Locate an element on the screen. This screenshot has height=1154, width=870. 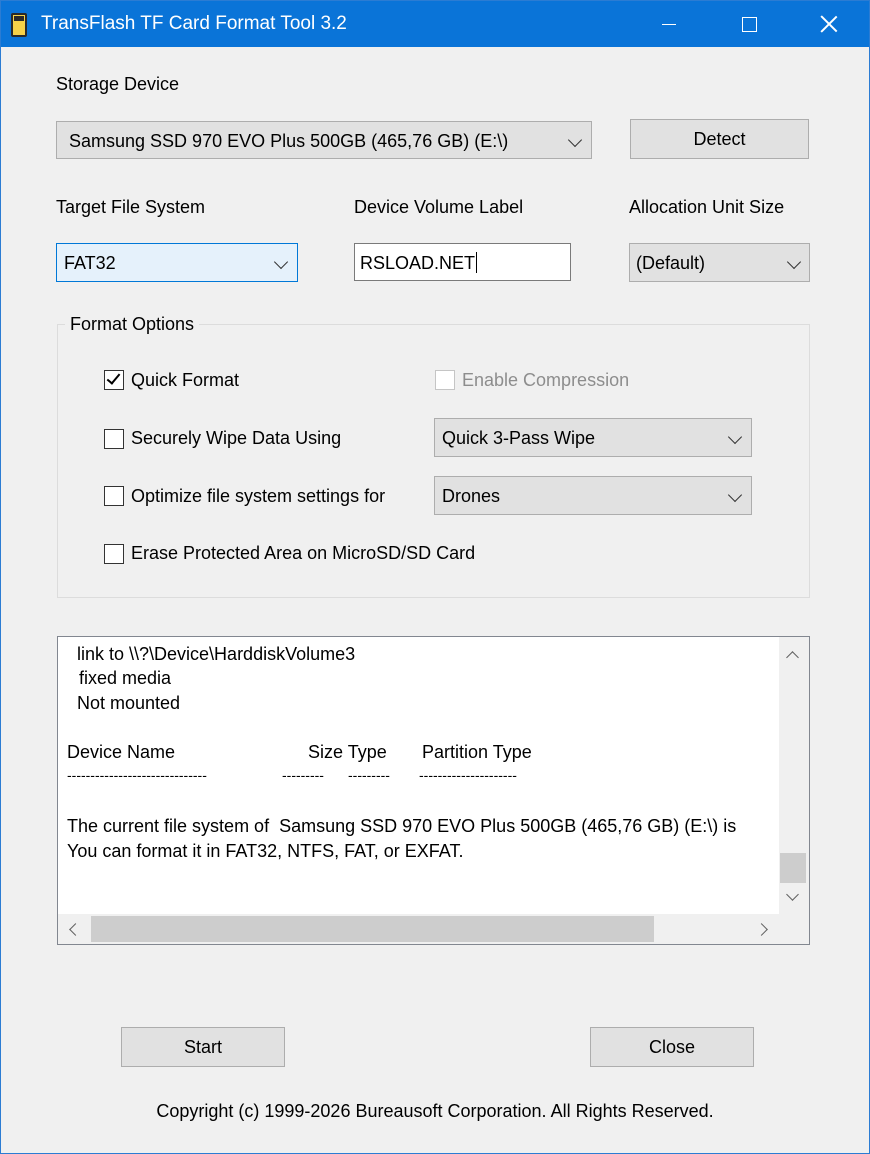
close-icon is located at coordinates (829, 24).